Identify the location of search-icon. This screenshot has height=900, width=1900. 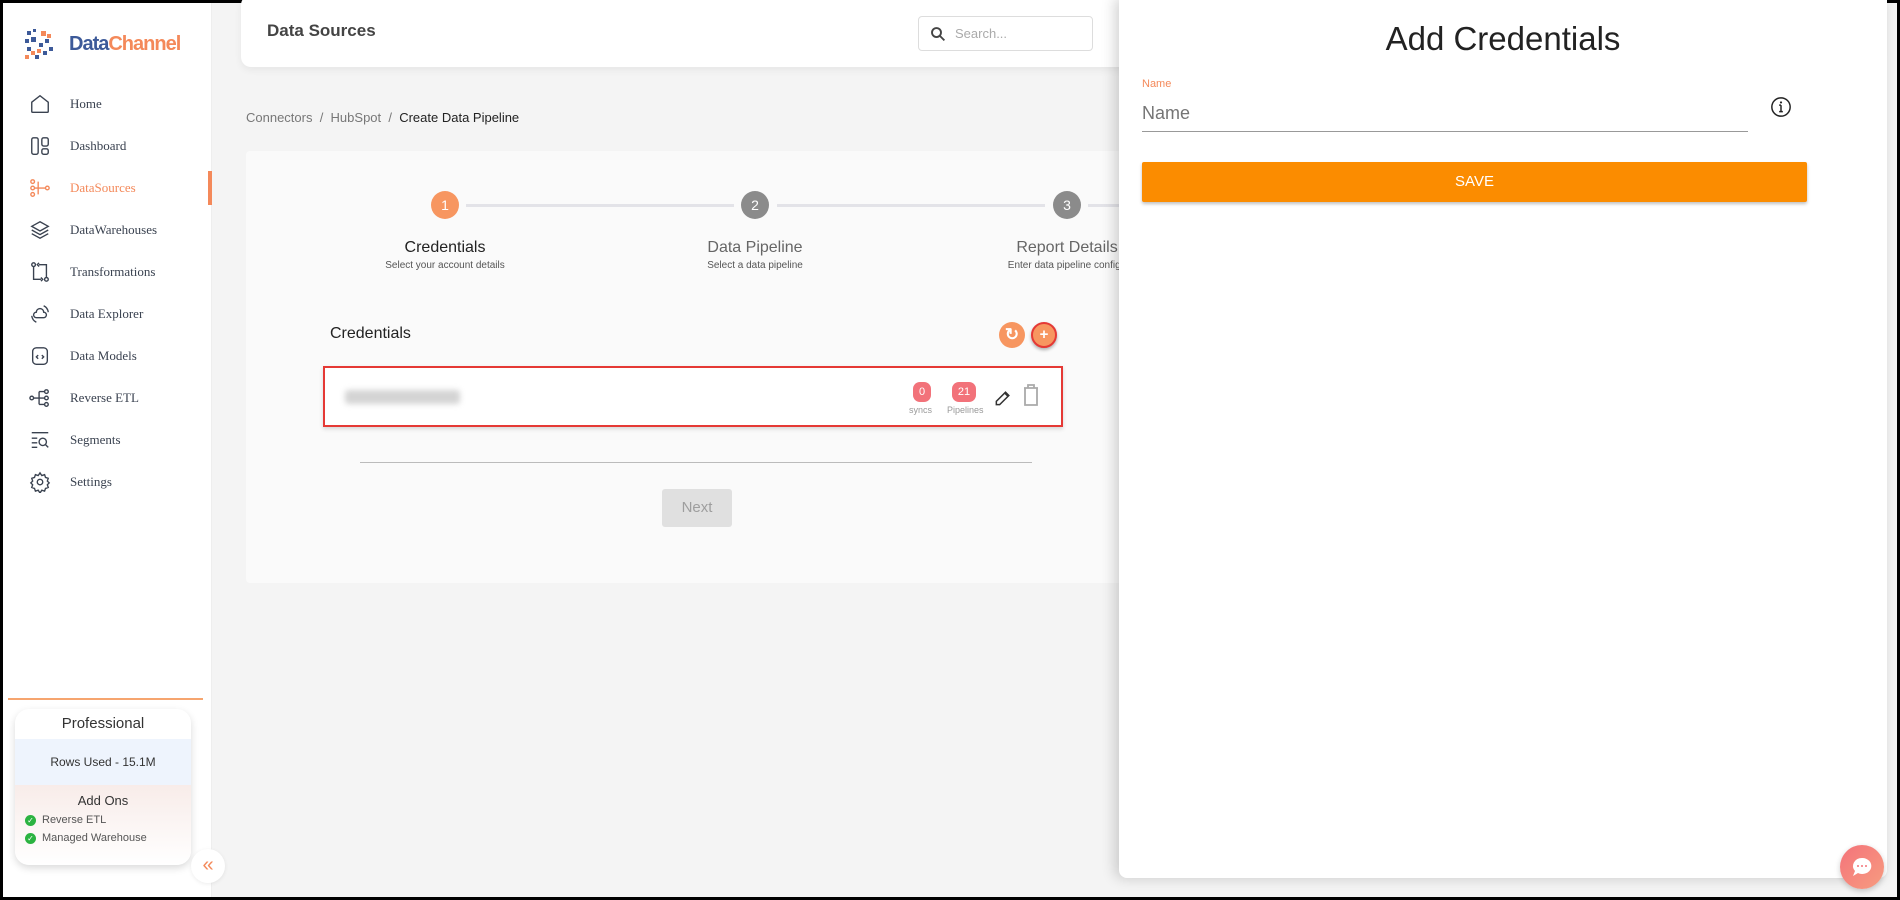
(938, 33).